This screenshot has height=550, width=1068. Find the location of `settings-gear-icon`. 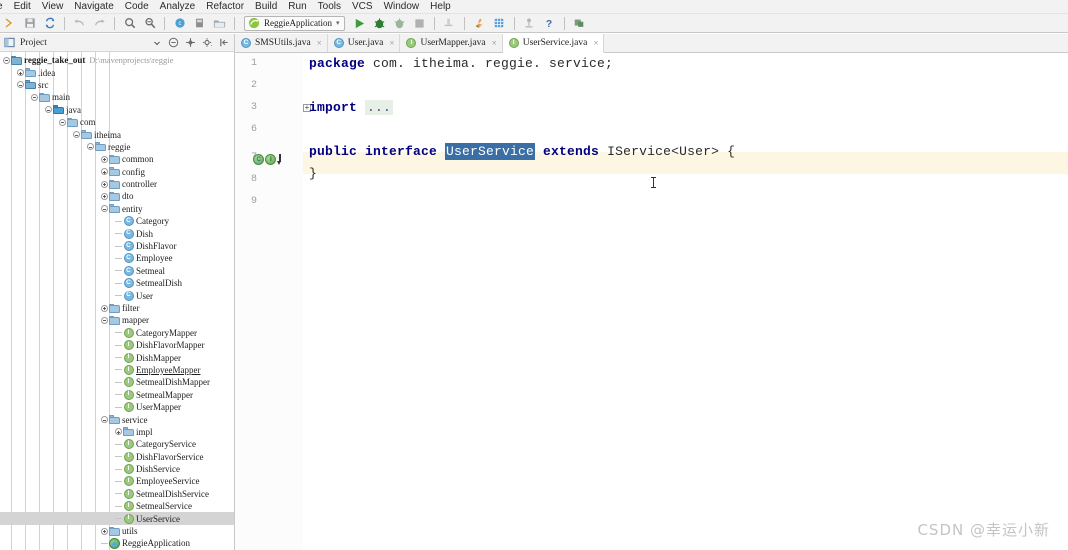

settings-gear-icon is located at coordinates (207, 42).